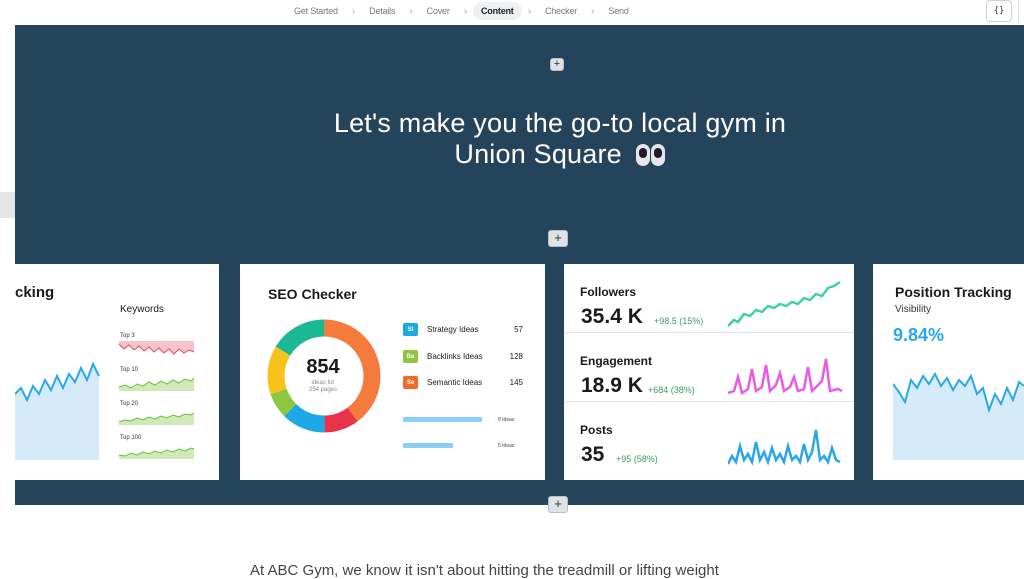  What do you see at coordinates (671, 390) in the screenshot?
I see `engagement-delta: +684 (38%)` at bounding box center [671, 390].